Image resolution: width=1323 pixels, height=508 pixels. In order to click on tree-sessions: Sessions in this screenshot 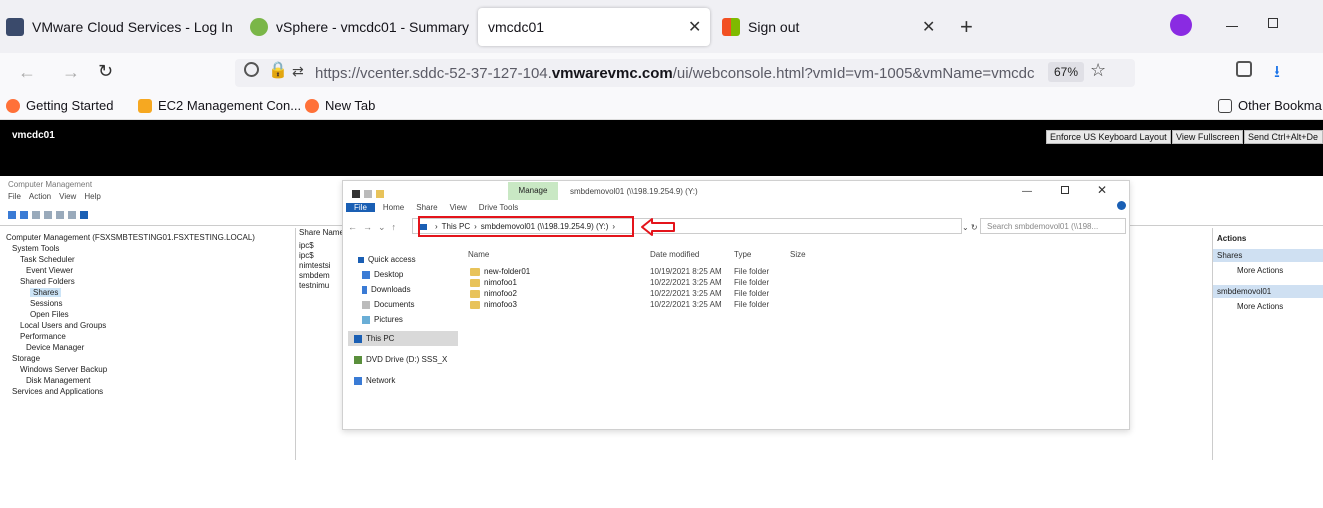, I will do `click(130, 303)`.